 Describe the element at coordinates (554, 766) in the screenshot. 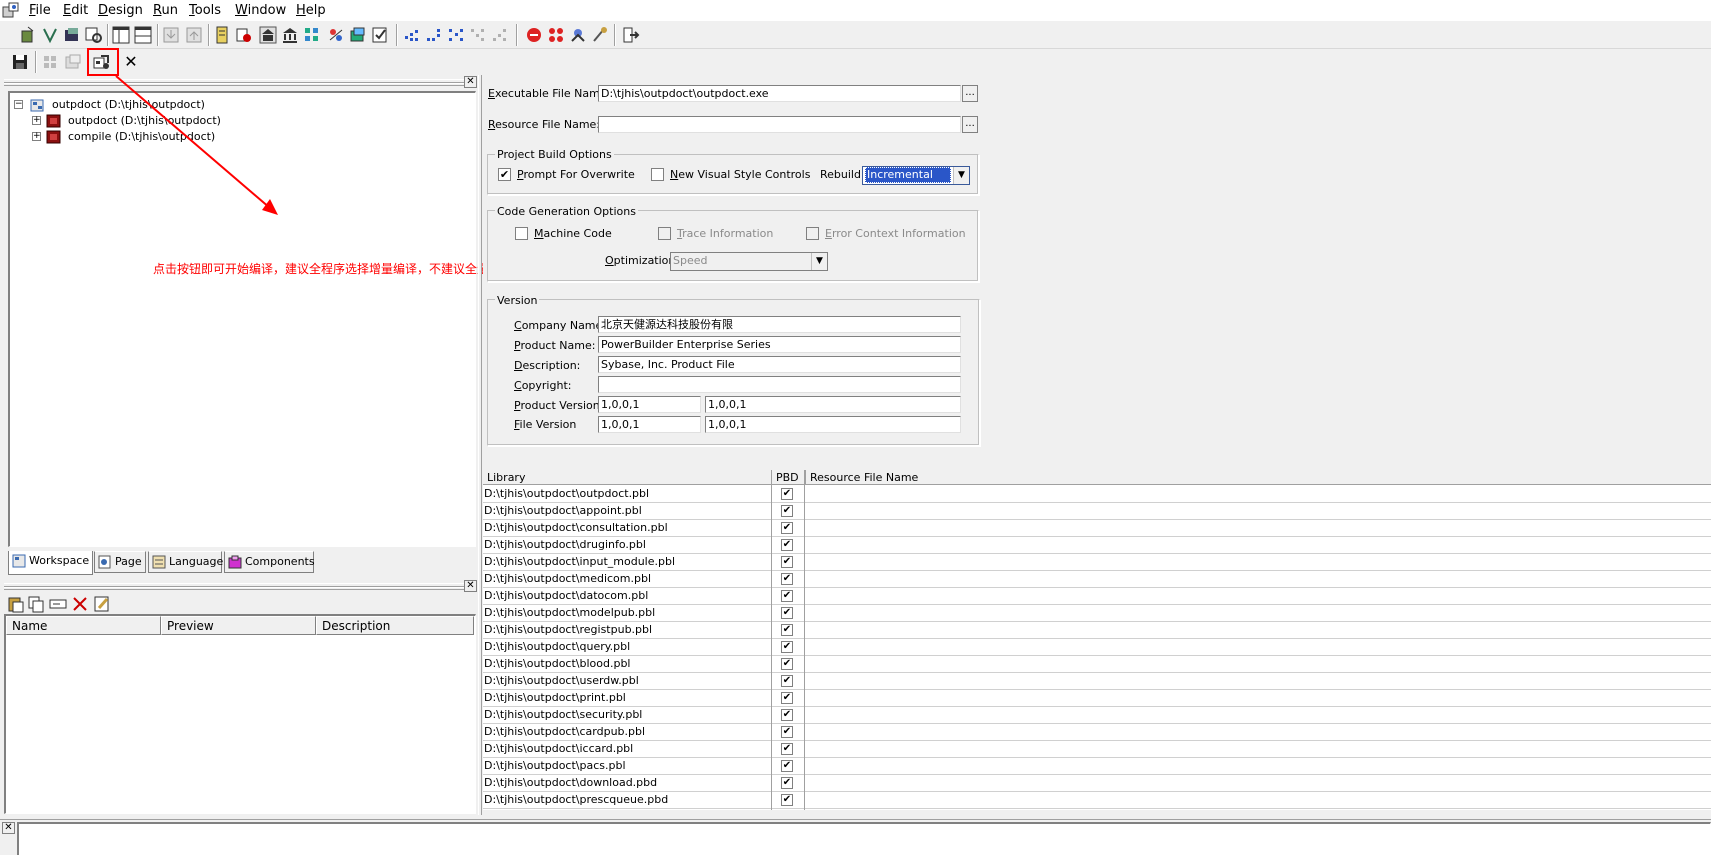

I see `library-path-cell: D:\tjhis\outpdoct\pacs.pbl` at that location.